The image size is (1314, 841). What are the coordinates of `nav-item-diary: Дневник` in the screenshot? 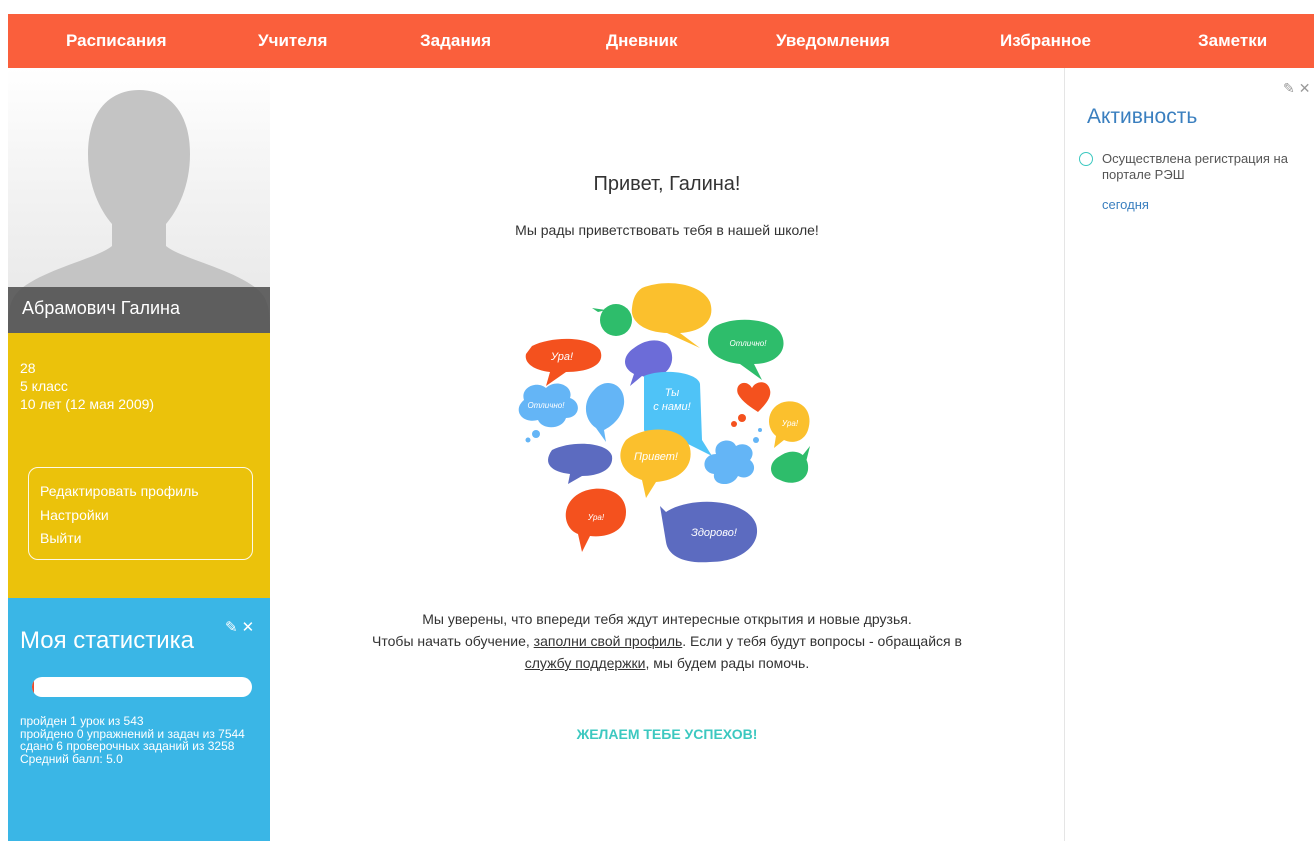 It's located at (642, 41).